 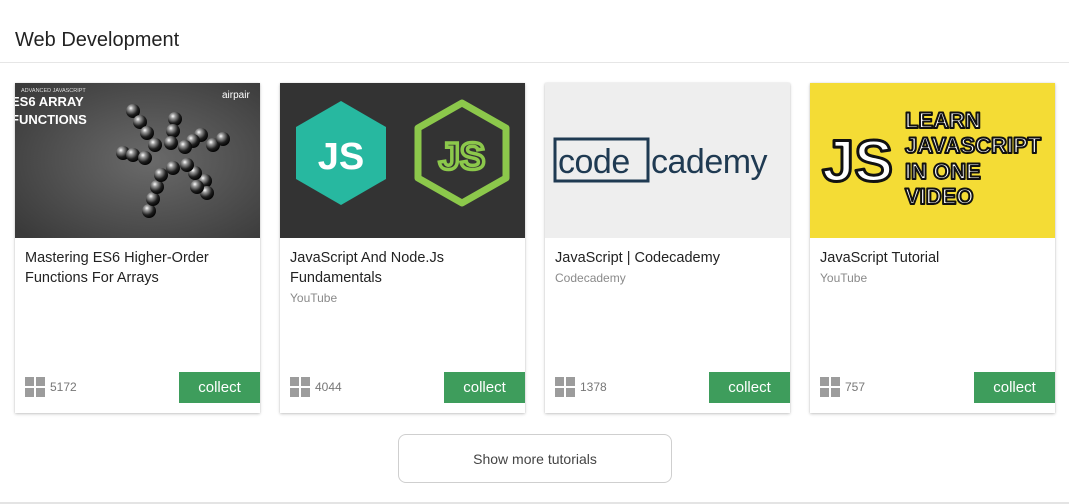 I want to click on js-big-logo: JS, so click(x=857, y=161).